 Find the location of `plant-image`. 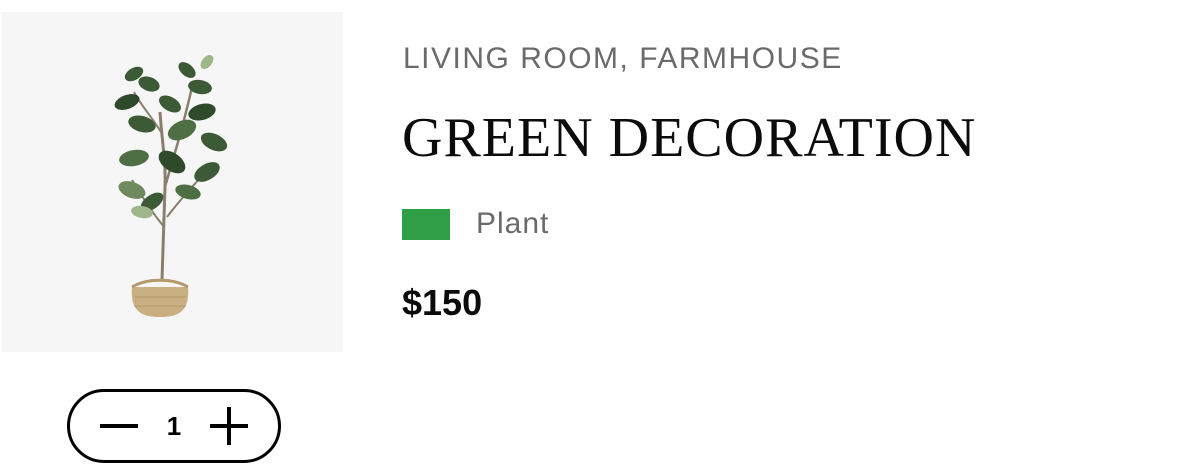

plant-image is located at coordinates (171, 186).